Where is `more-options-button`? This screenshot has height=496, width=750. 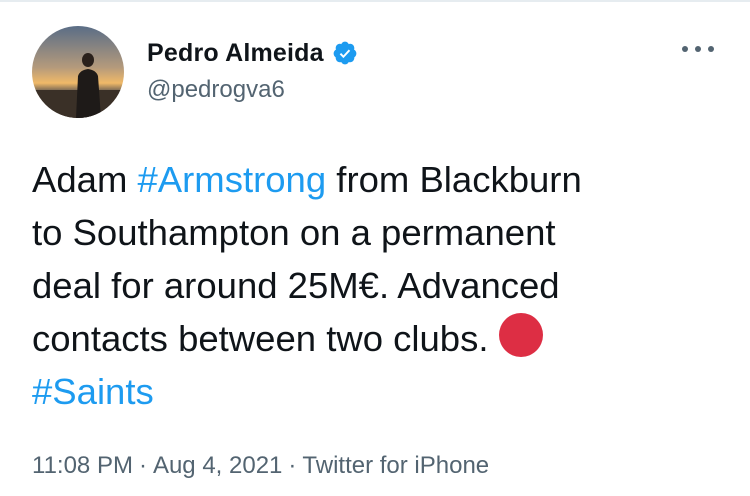
more-options-button is located at coordinates (698, 49).